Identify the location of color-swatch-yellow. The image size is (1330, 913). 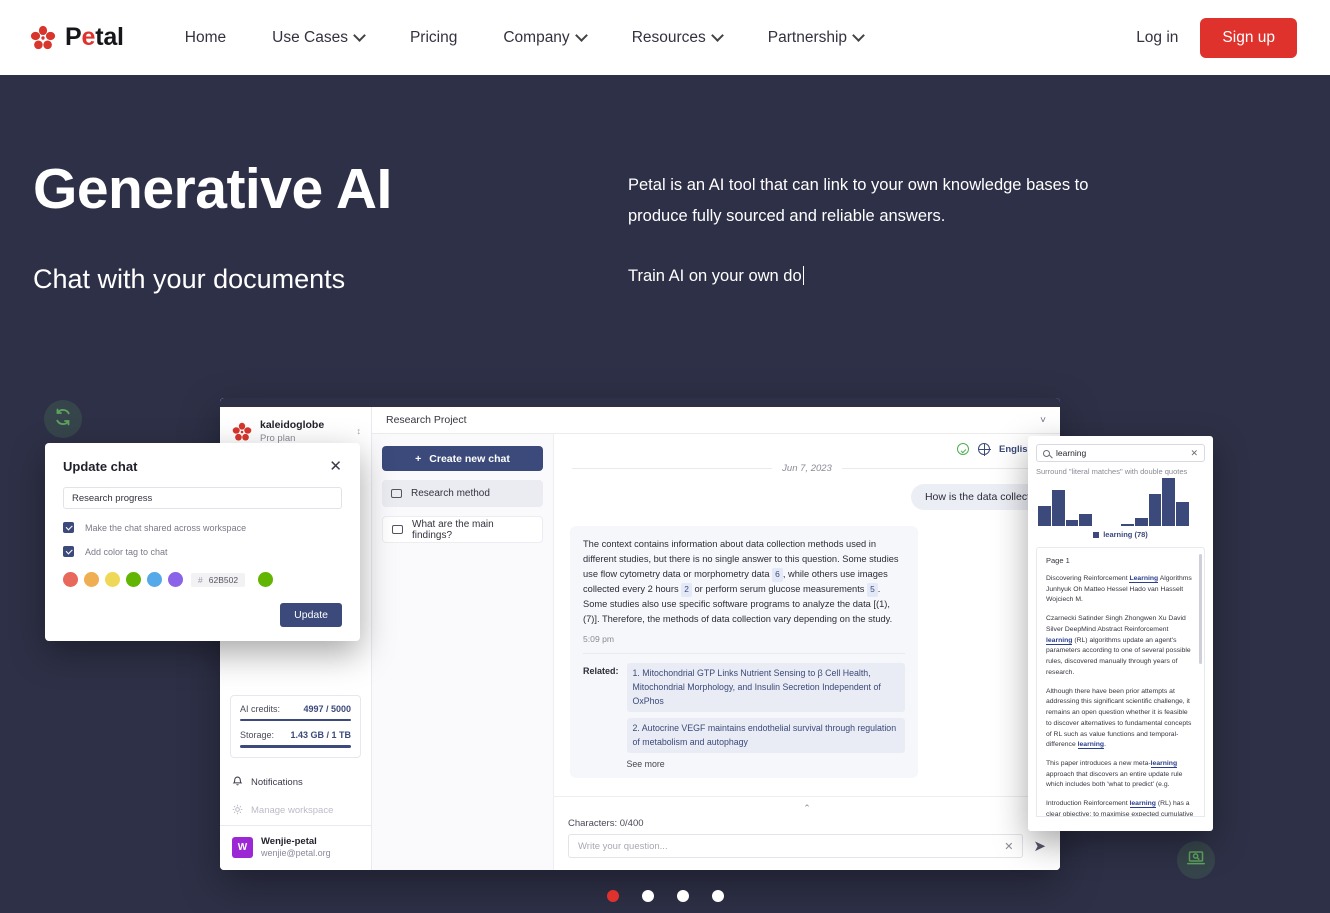
(112, 579).